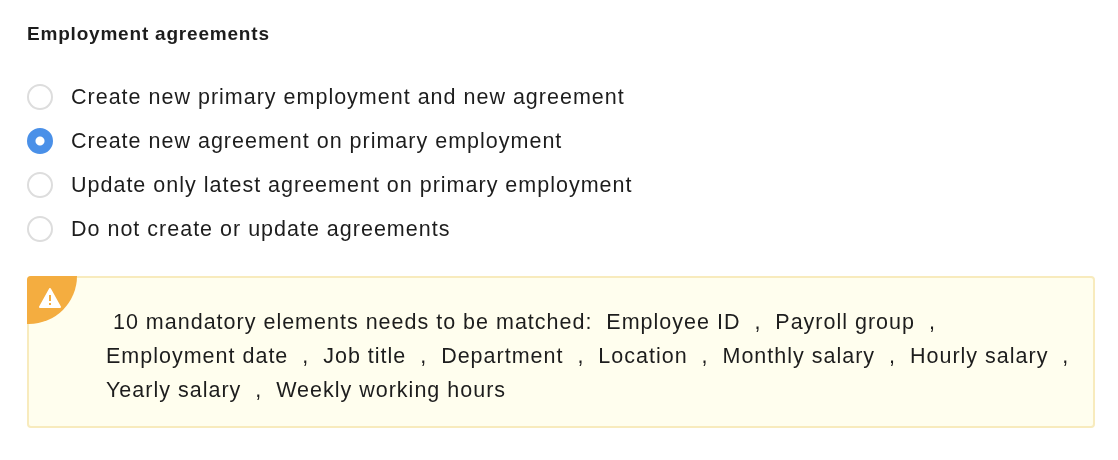 The height and width of the screenshot is (460, 1118). Describe the element at coordinates (149, 34) in the screenshot. I see `section-title: Employment agreements` at that location.